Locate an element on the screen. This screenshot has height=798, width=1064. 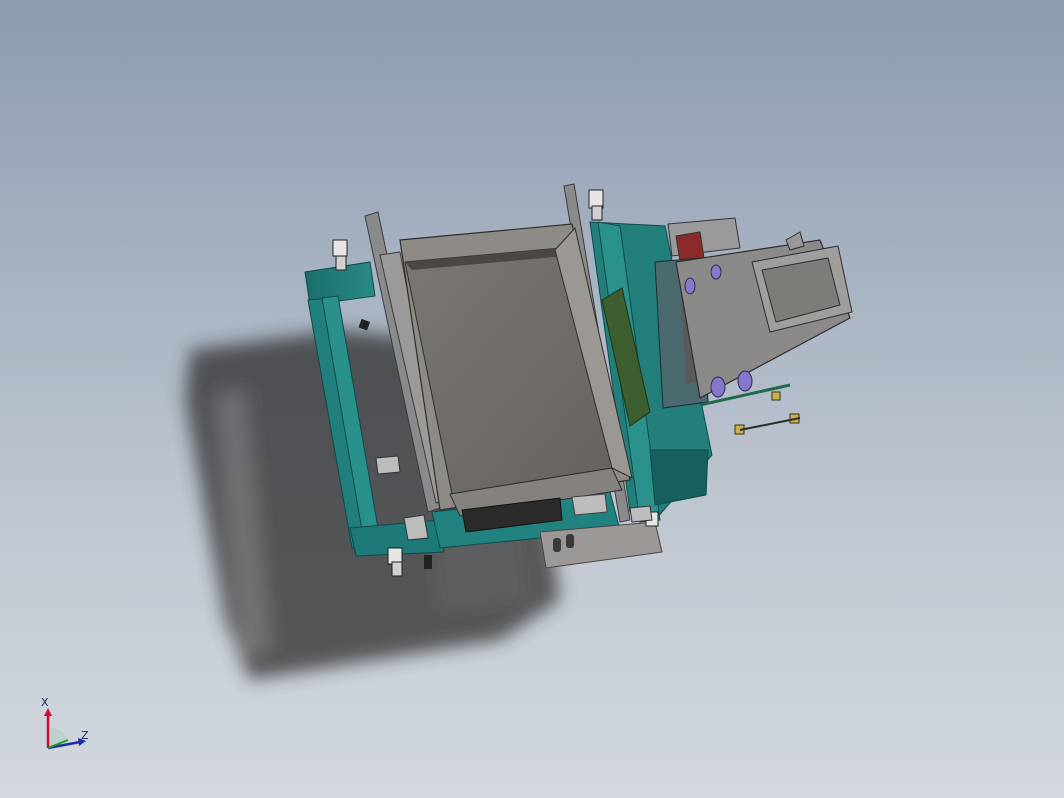
coordinate-triad: X Z is located at coordinates (65, 727).